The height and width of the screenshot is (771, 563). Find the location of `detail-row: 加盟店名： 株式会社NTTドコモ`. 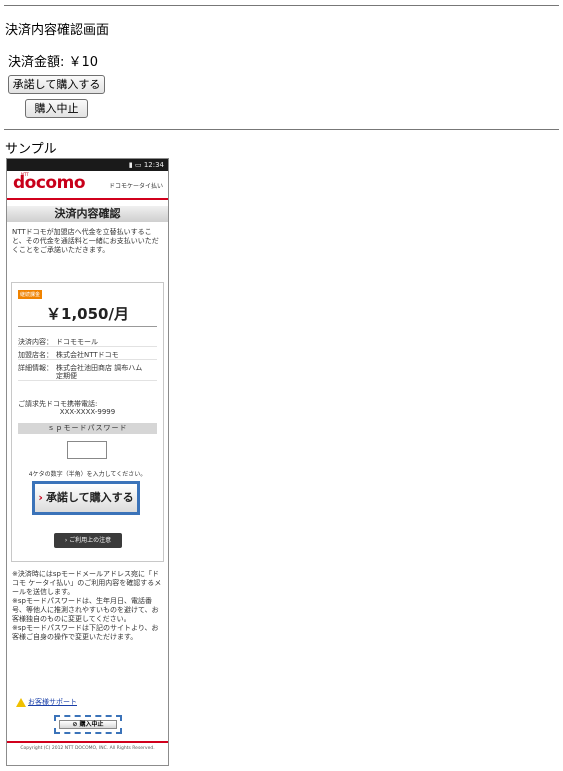

detail-row: 加盟店名： 株式会社NTTドコモ is located at coordinates (87, 355).